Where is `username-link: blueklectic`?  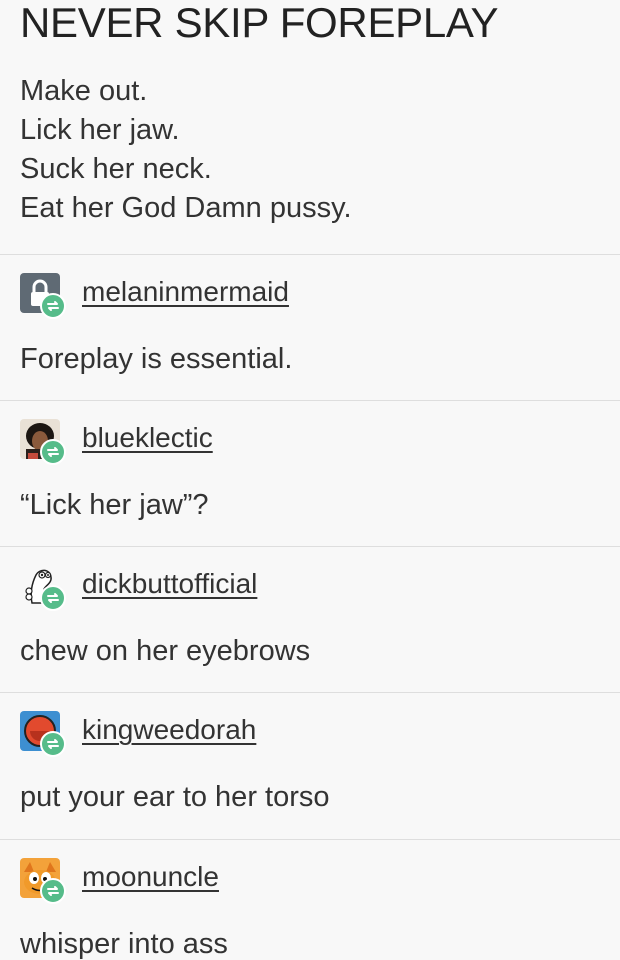 username-link: blueklectic is located at coordinates (147, 438).